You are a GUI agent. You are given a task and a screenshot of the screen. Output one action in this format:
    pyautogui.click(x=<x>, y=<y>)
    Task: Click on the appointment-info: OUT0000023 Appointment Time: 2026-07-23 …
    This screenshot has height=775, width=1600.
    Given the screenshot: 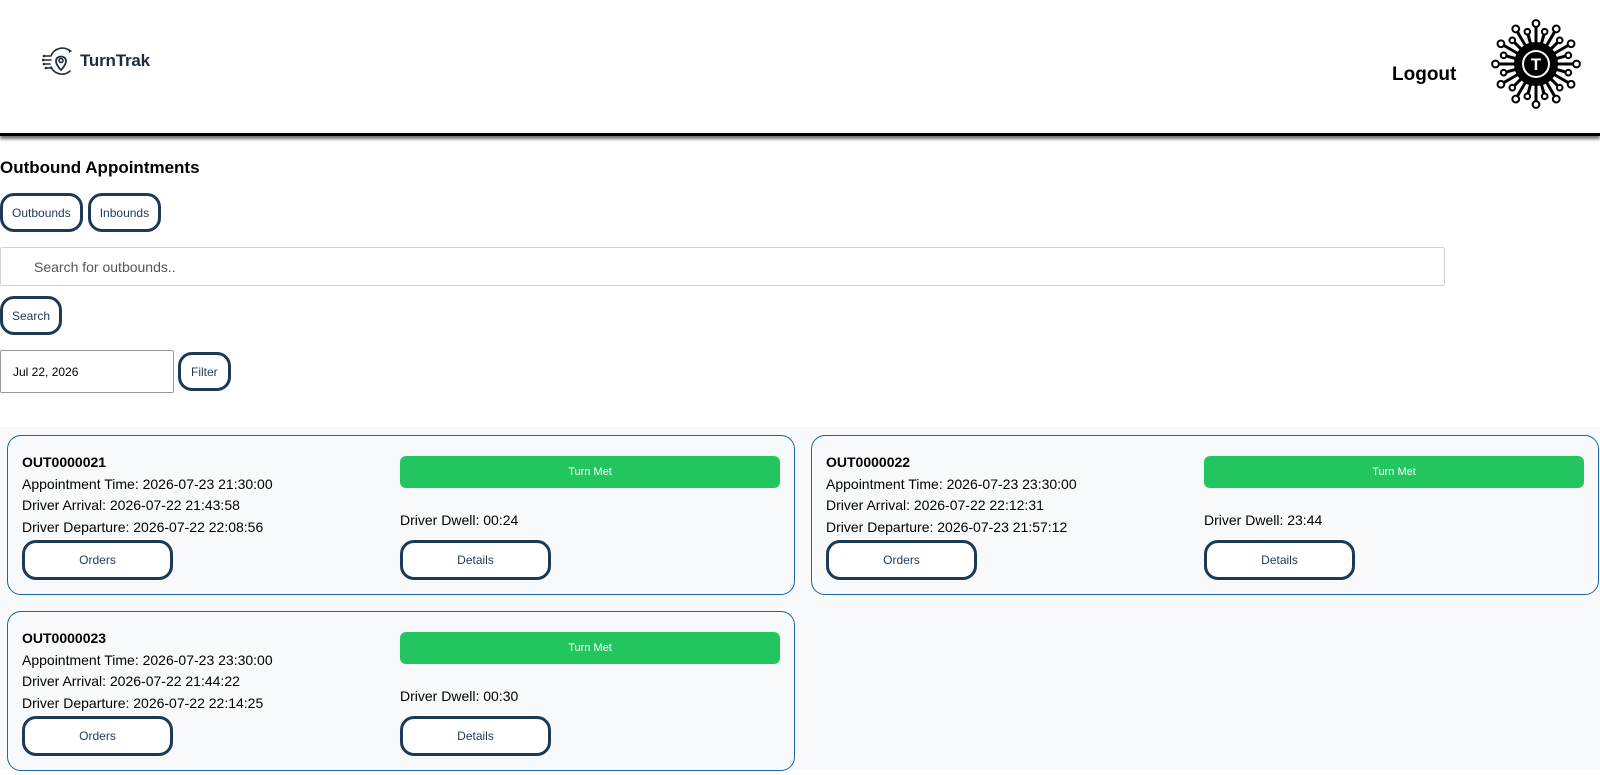 What is the action you would take?
    pyautogui.click(x=147, y=671)
    